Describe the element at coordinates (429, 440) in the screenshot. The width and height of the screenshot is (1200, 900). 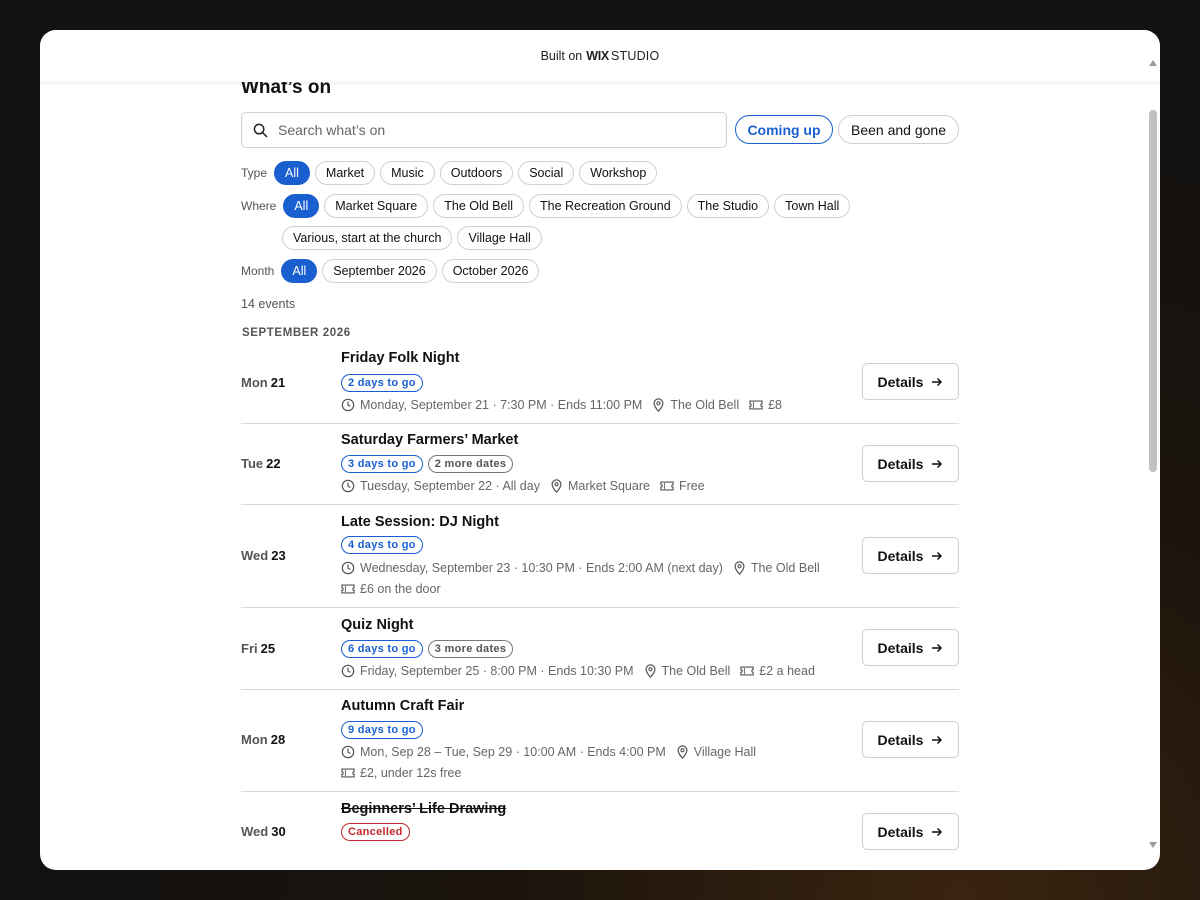
I see `event-title: Saturday Farmers’ Market` at that location.